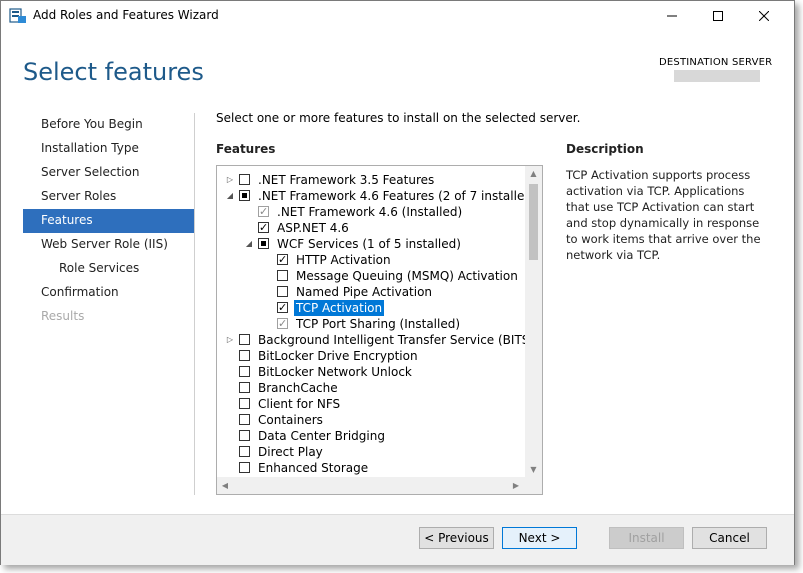  I want to click on vertical-scrollbar: ▲ ▼, so click(533, 322).